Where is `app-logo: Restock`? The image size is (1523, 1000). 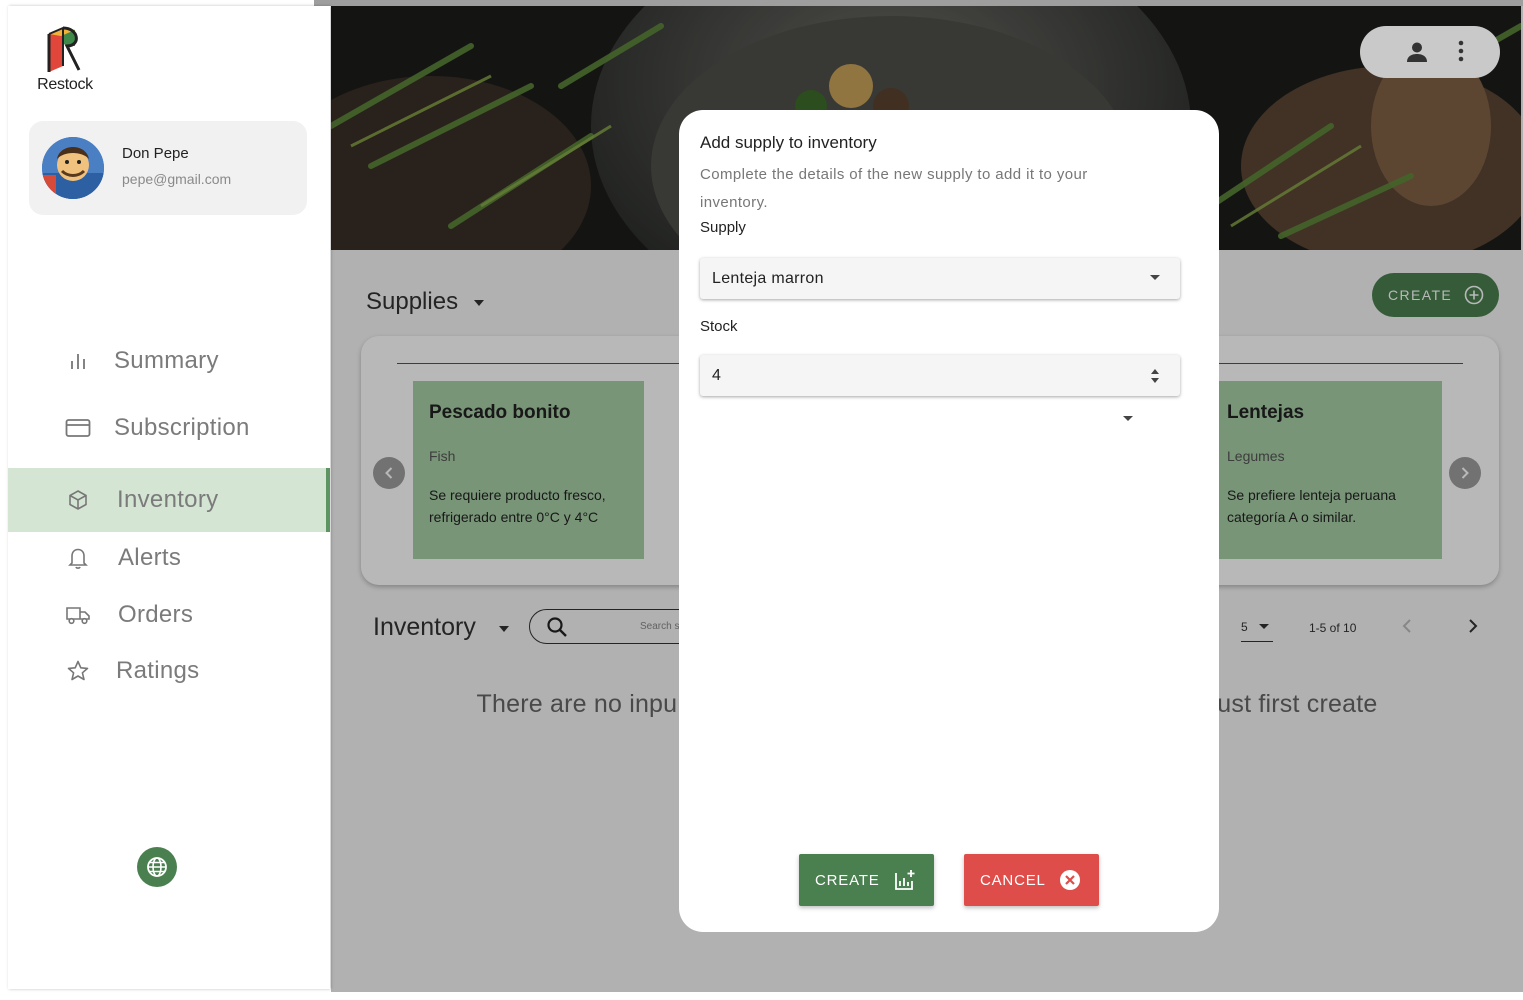 app-logo: Restock is located at coordinates (65, 60).